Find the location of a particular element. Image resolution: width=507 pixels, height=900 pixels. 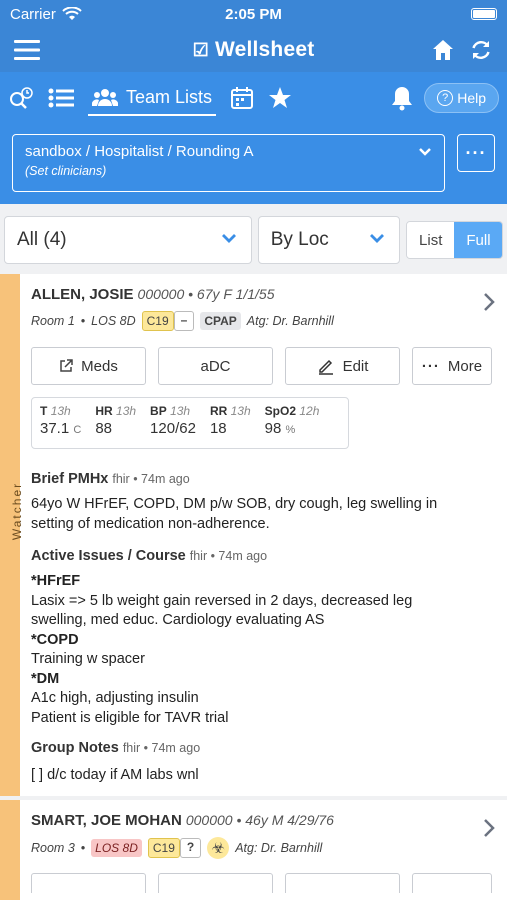

patient-actions is located at coordinates (263, 882).